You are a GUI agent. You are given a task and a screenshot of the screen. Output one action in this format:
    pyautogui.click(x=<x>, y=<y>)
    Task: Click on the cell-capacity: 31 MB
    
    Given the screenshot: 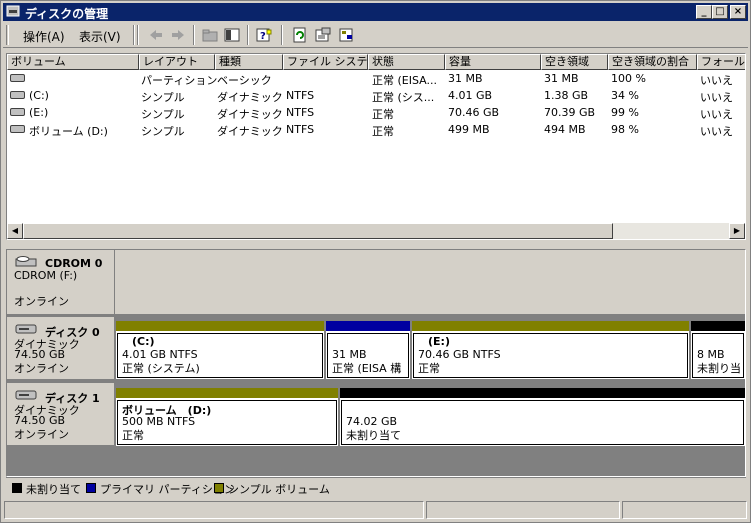 What is the action you would take?
    pyautogui.click(x=465, y=78)
    